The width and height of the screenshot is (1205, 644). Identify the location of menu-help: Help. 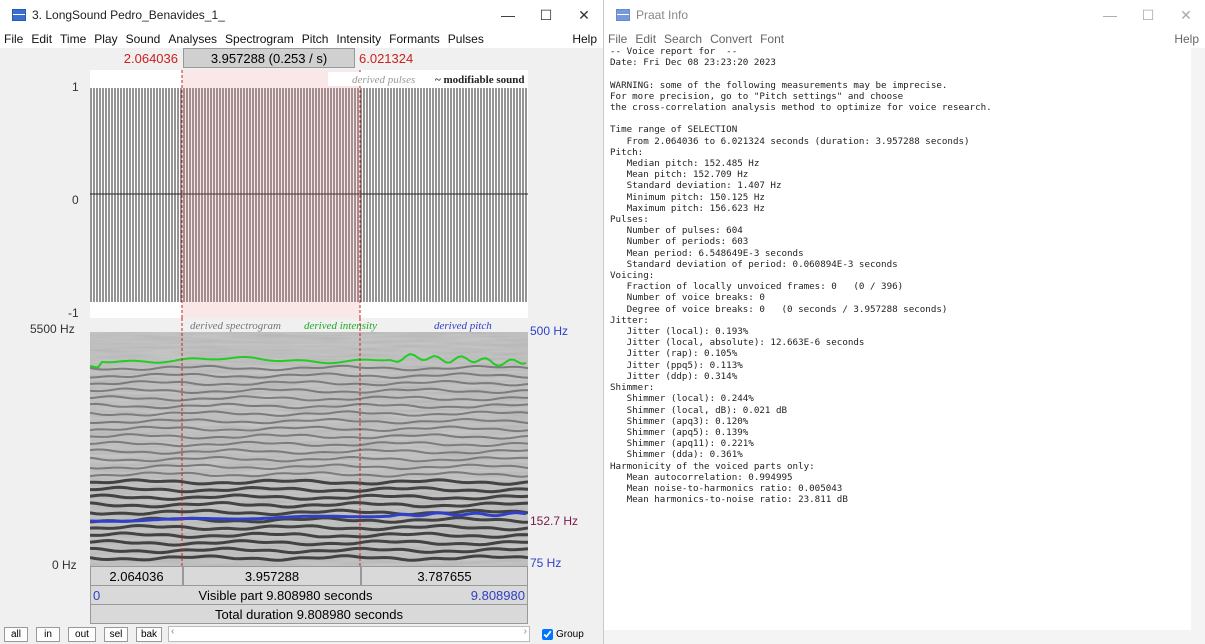
(584, 39).